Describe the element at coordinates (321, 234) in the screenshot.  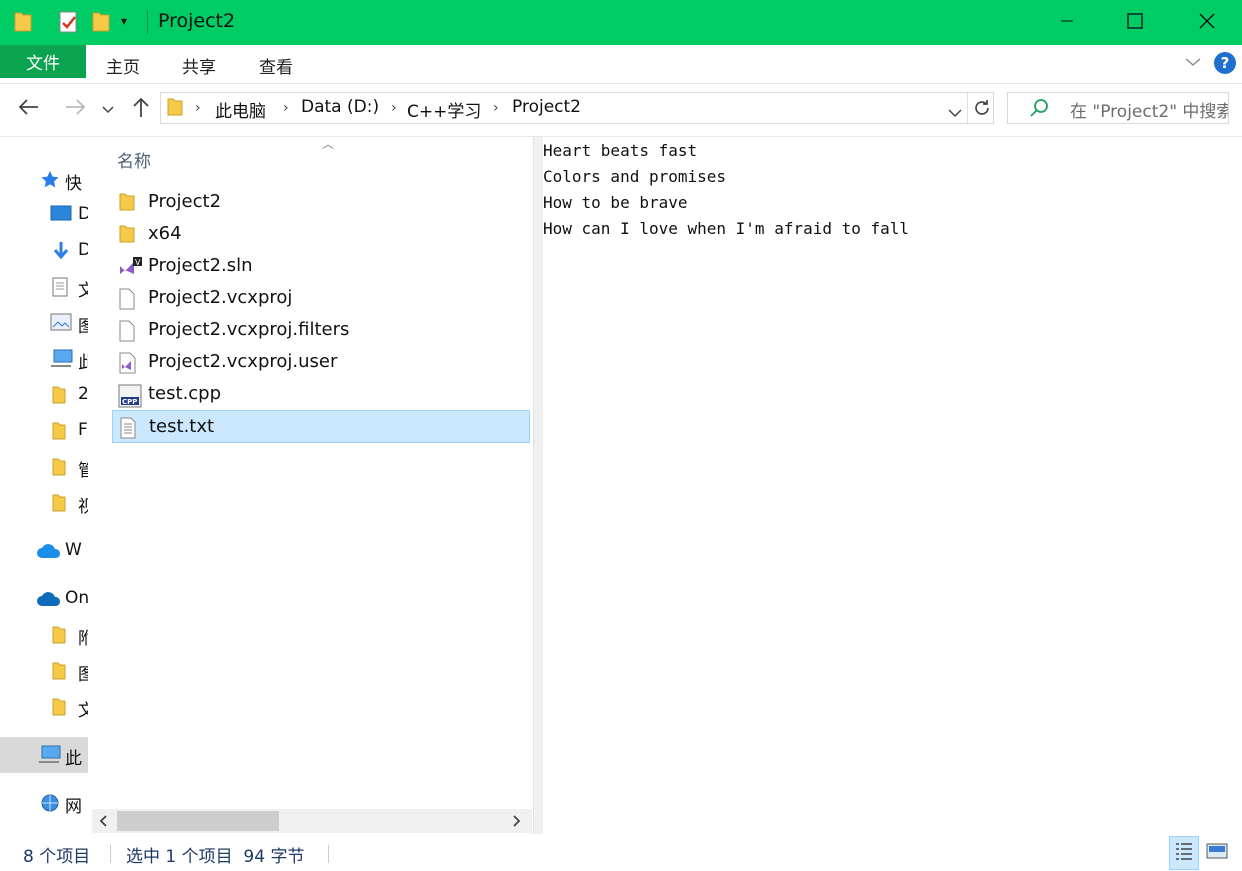
I see `file-row: x64` at that location.